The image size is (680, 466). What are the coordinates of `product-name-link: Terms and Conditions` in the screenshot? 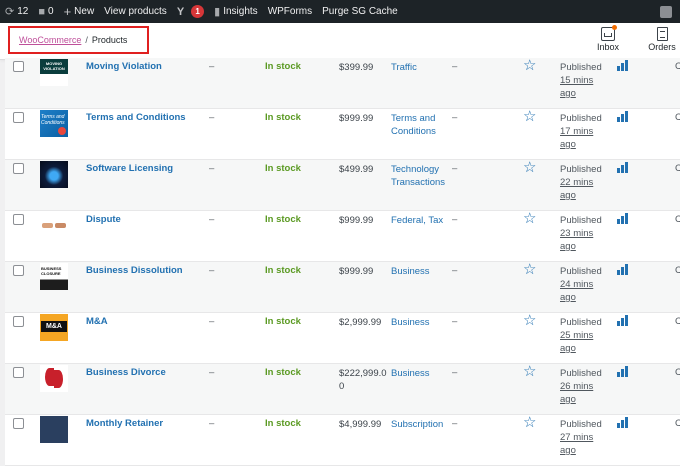 It's located at (136, 117).